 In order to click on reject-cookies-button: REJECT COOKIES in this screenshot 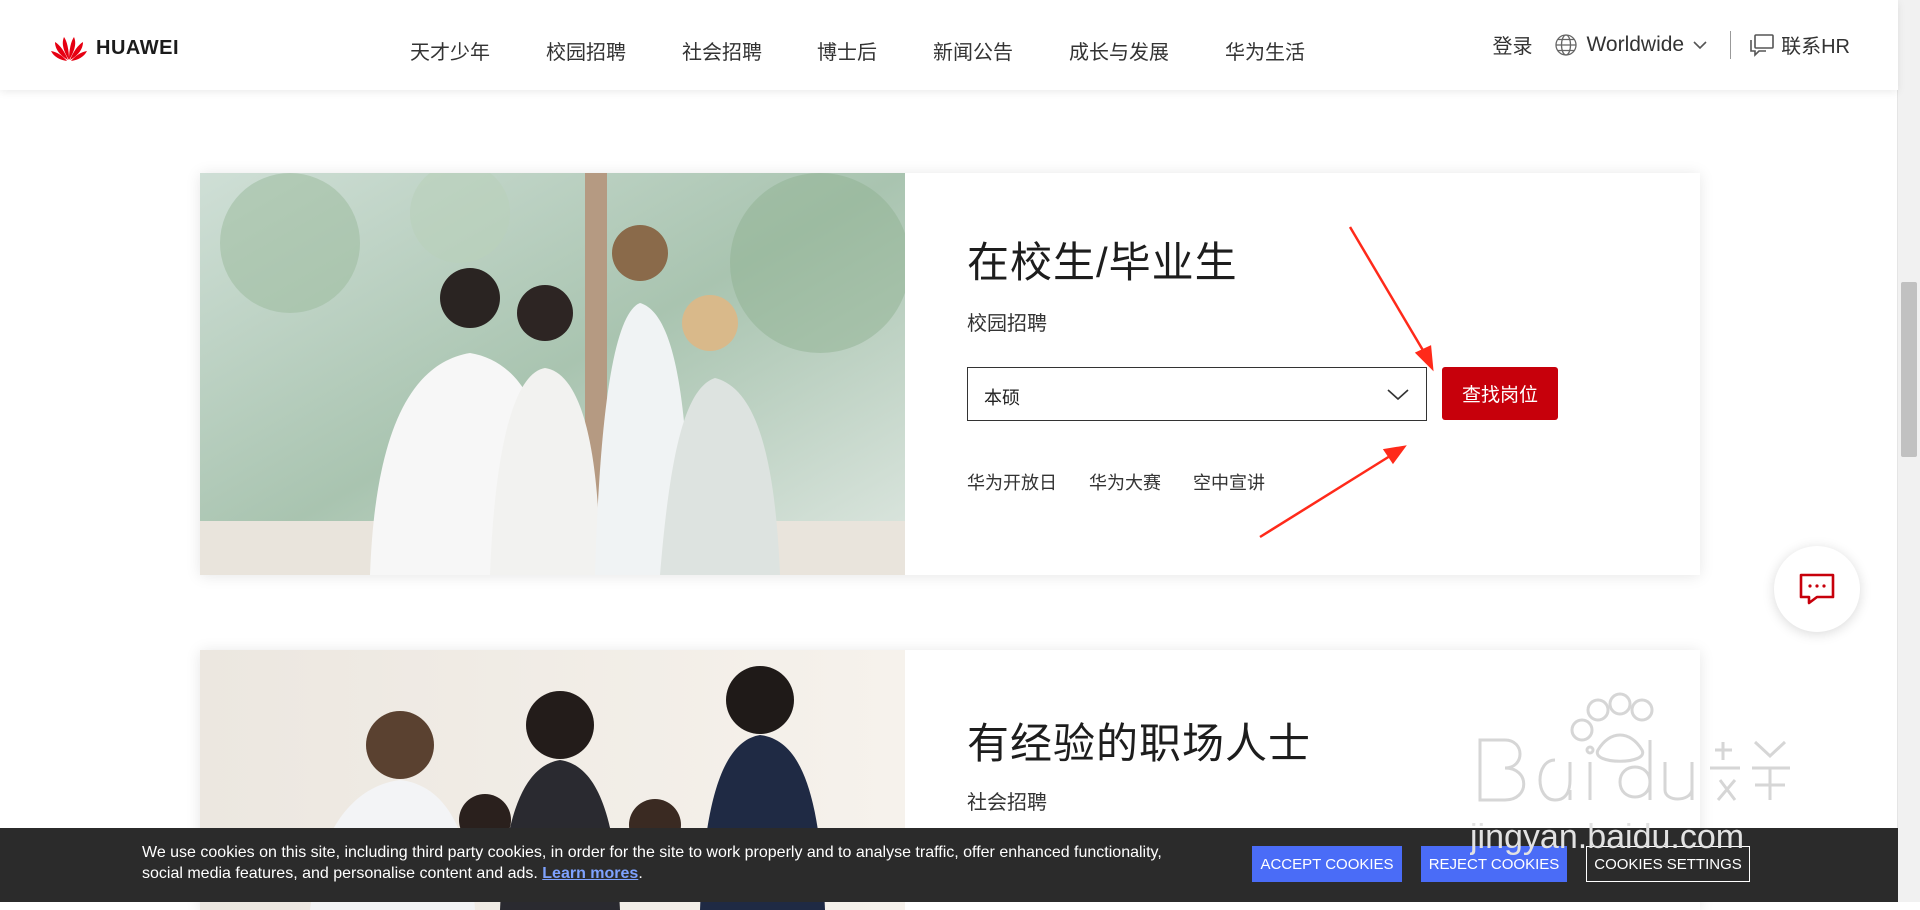, I will do `click(1494, 864)`.